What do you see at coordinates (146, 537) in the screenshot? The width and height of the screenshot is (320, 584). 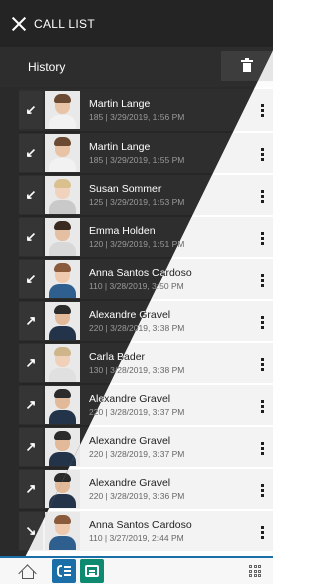 I see `call-datetime: 3/27/2019, 2:44 PM` at bounding box center [146, 537].